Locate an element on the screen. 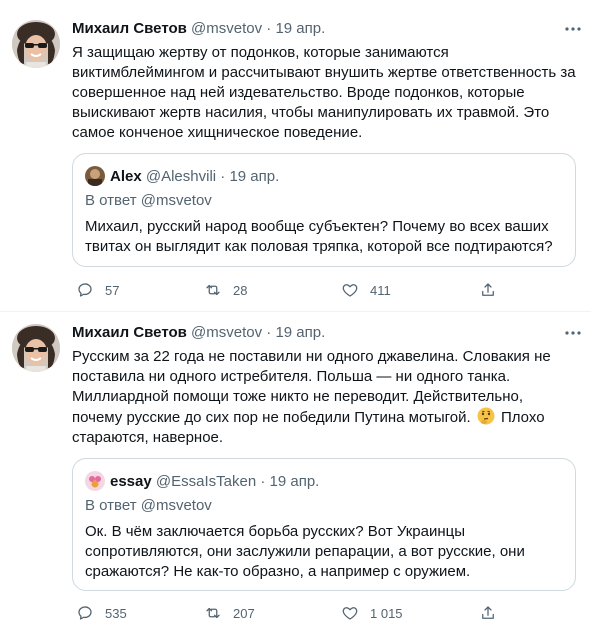 The height and width of the screenshot is (630, 591). quoted-tweet-header: essay @EssaIsTaken · 19 апр. is located at coordinates (202, 481).